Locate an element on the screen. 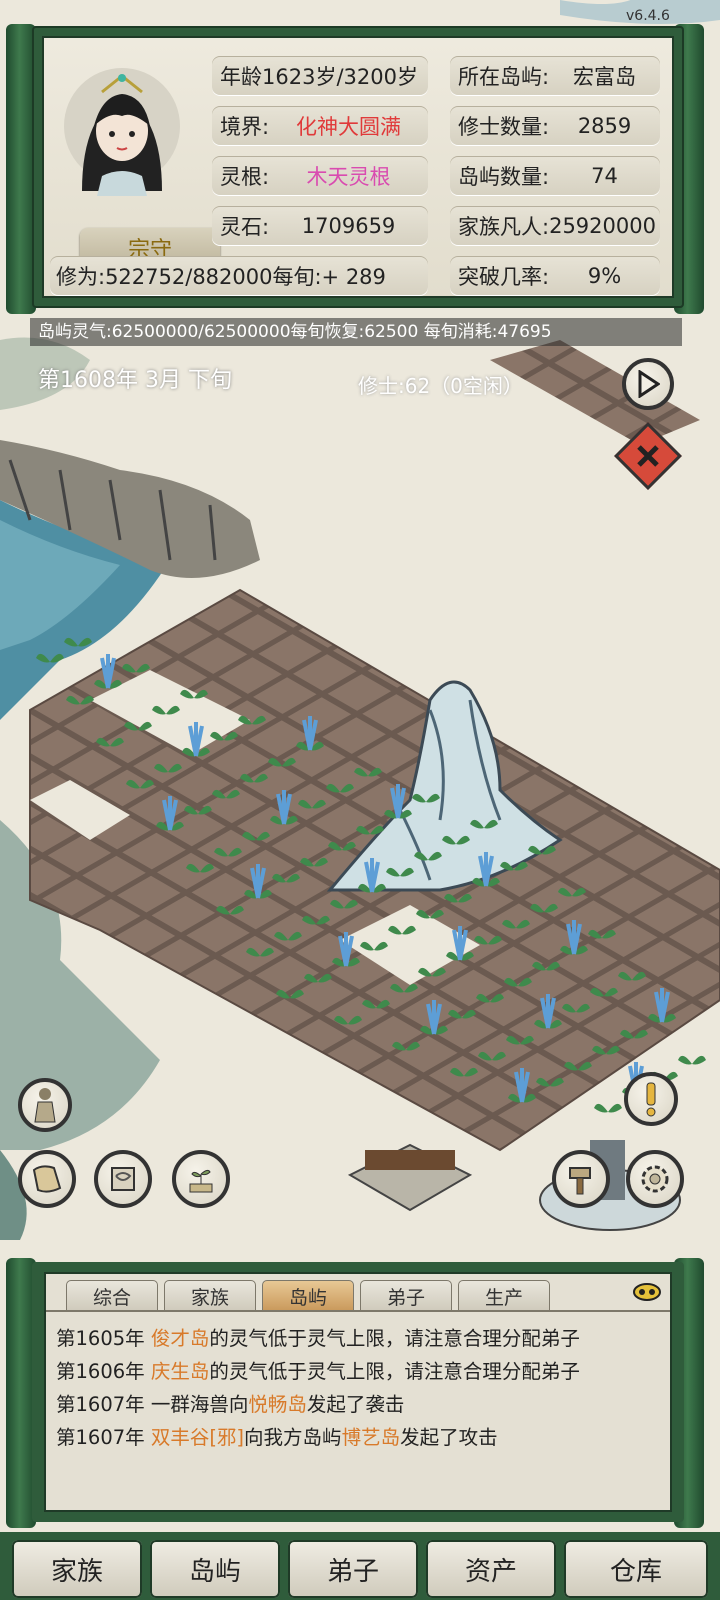 The image size is (720, 1600). disciple-button is located at coordinates (45, 1105).